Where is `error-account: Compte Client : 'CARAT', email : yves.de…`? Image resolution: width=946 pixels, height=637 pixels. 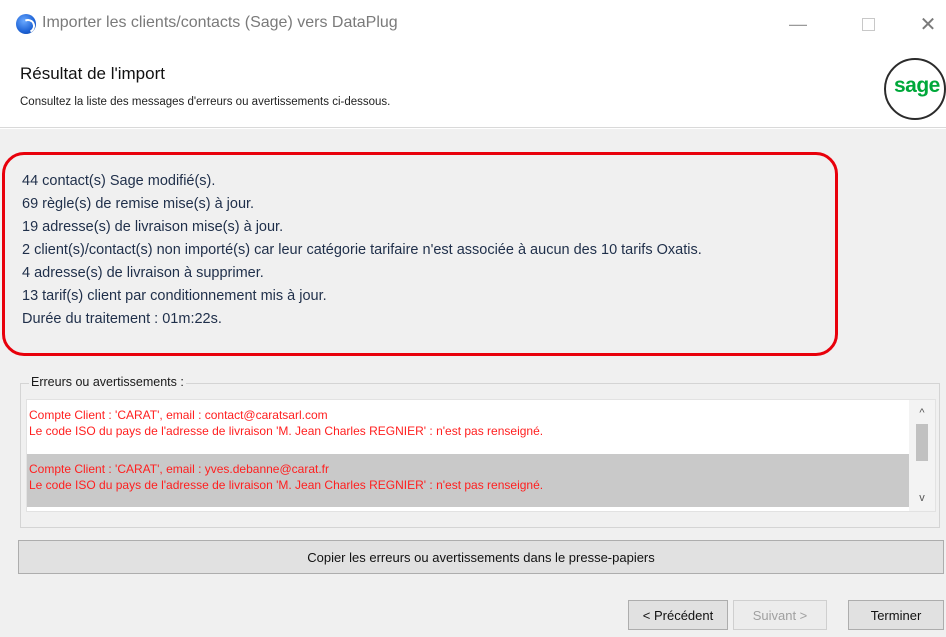 error-account: Compte Client : 'CARAT', email : yves.de… is located at coordinates (179, 469).